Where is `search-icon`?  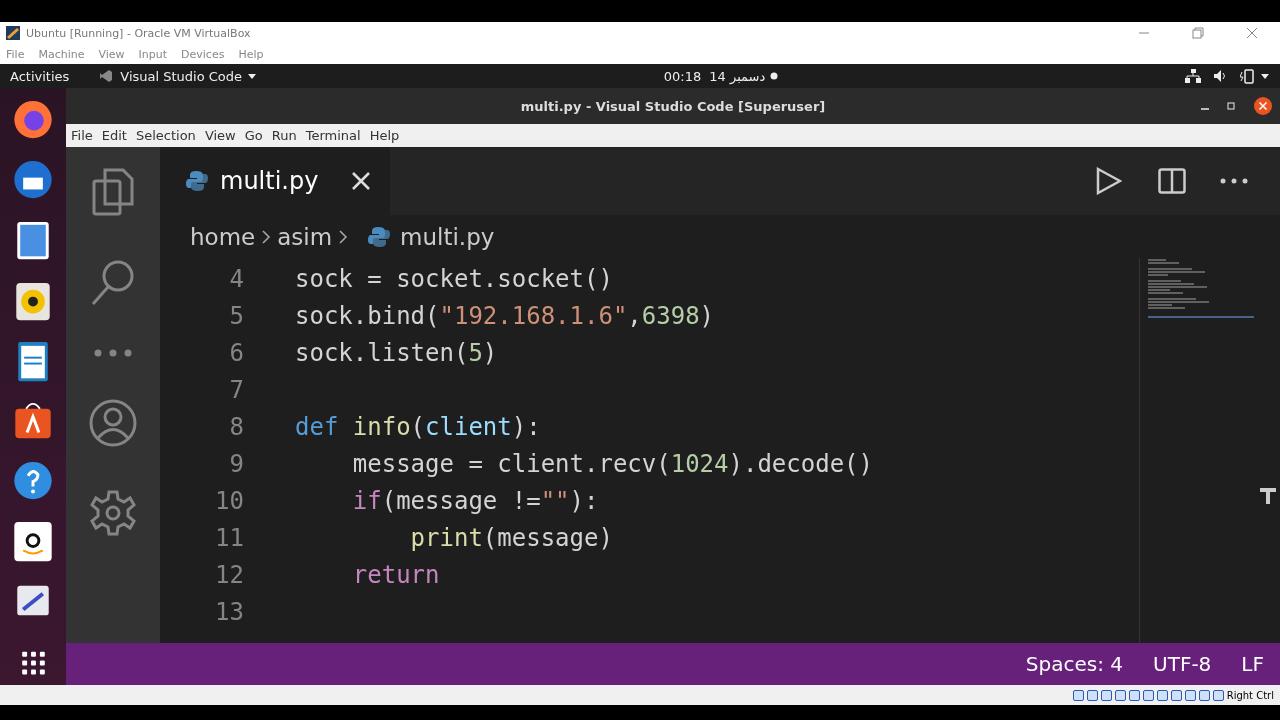 search-icon is located at coordinates (113, 283).